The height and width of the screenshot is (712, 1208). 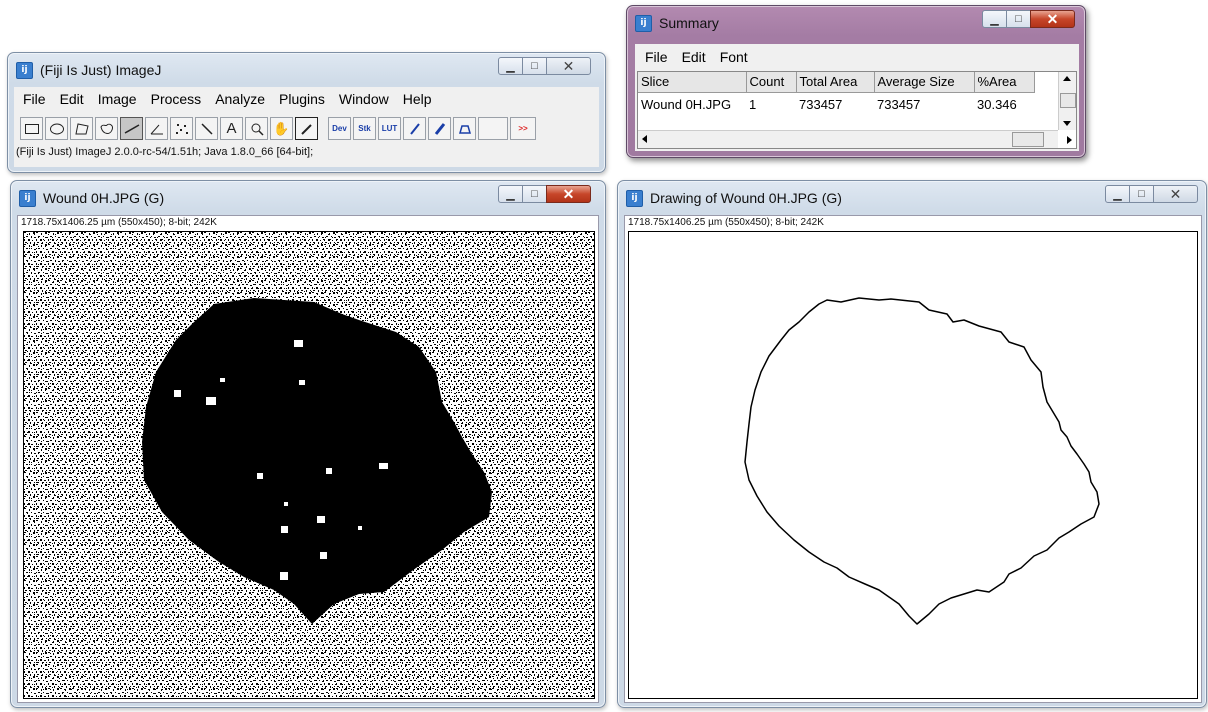 I want to click on brush-icon, so click(x=439, y=128).